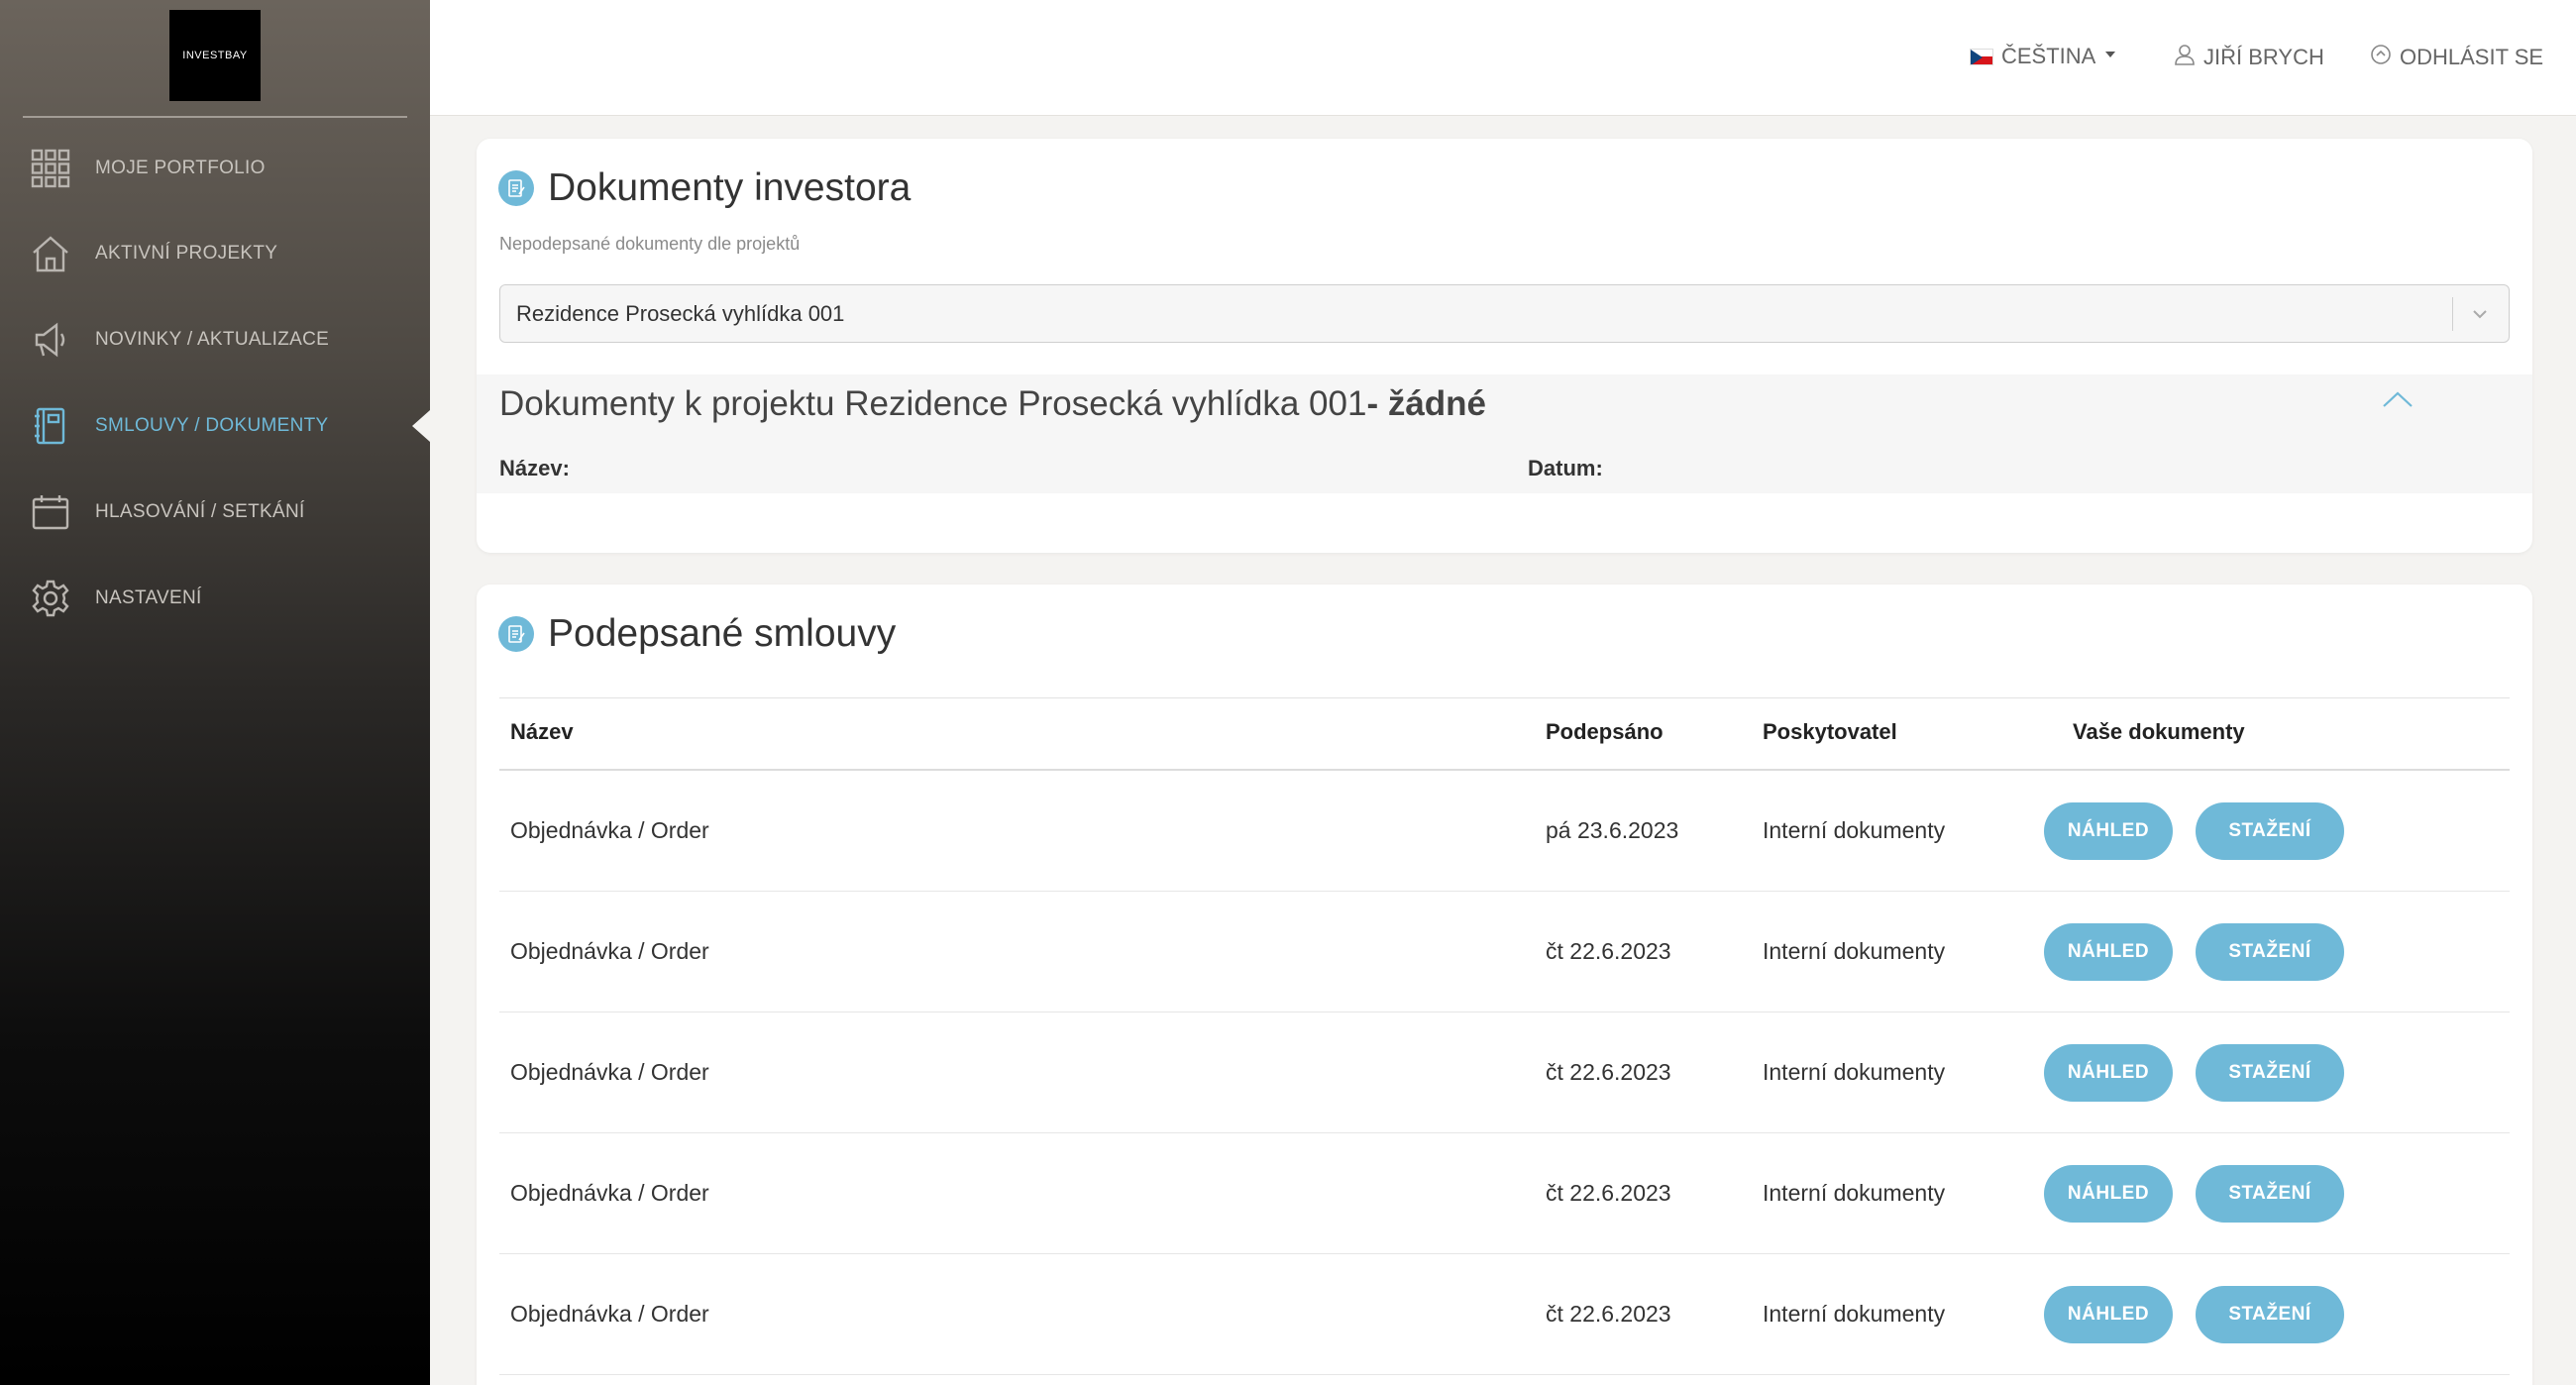  I want to click on column-date-label: Datum:, so click(1565, 468).